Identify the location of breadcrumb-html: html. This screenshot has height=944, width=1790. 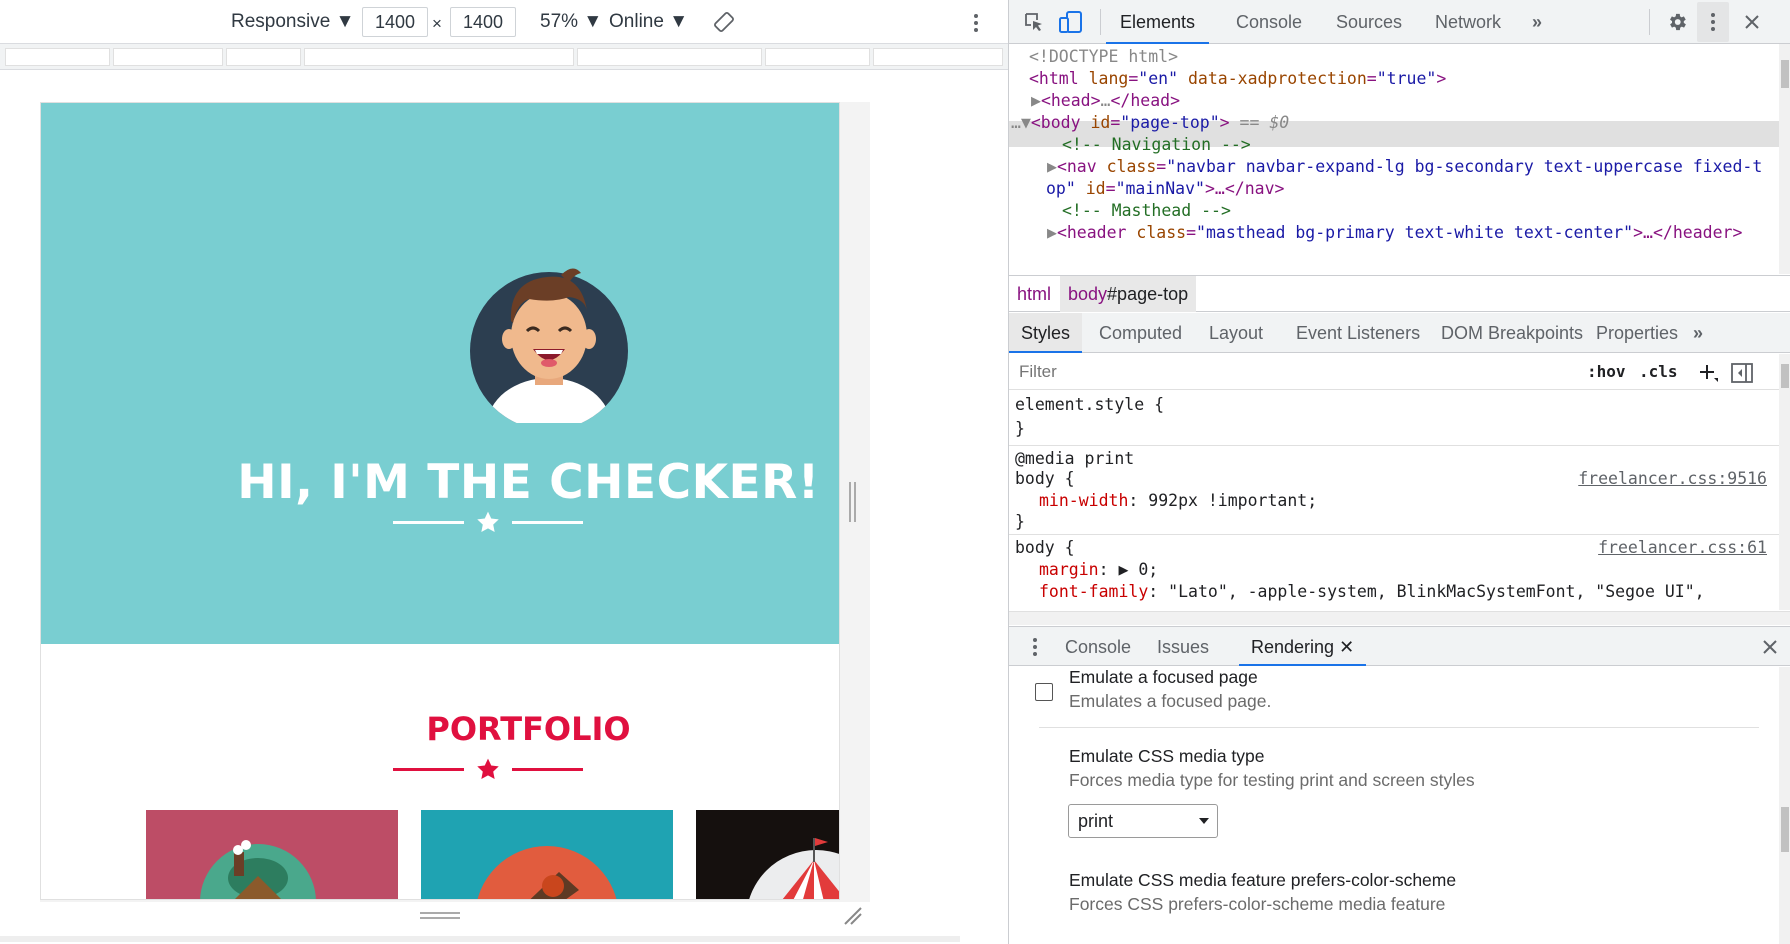
(1034, 294).